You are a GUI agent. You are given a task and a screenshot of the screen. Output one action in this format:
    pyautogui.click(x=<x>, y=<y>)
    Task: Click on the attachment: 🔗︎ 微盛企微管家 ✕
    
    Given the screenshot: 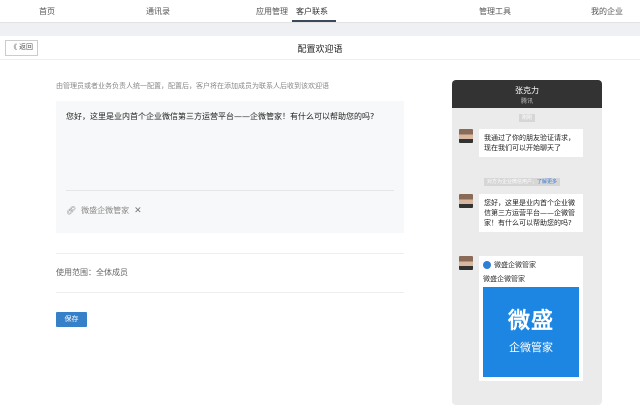 What is the action you would take?
    pyautogui.click(x=104, y=210)
    